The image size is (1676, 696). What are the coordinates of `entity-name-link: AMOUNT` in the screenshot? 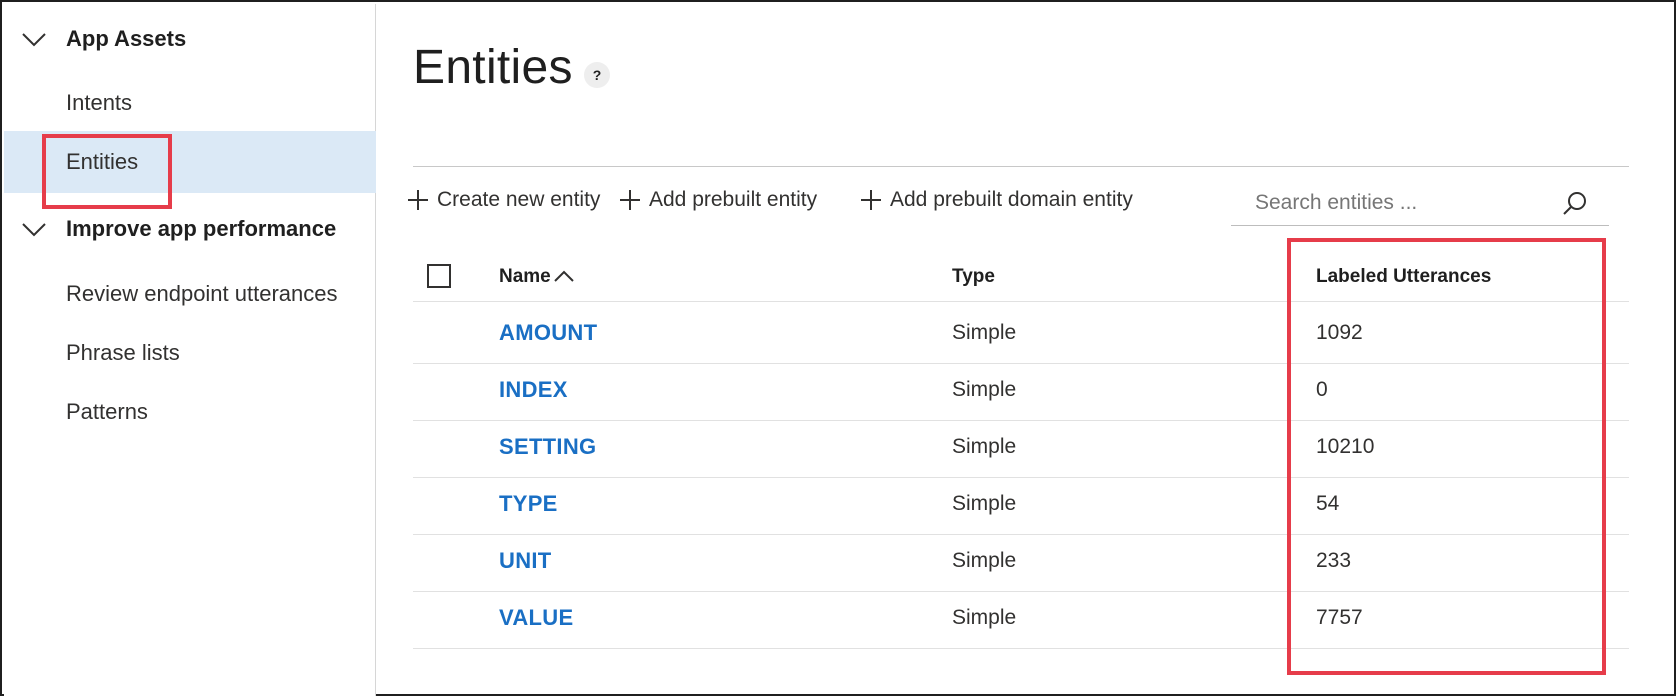 It's located at (548, 333).